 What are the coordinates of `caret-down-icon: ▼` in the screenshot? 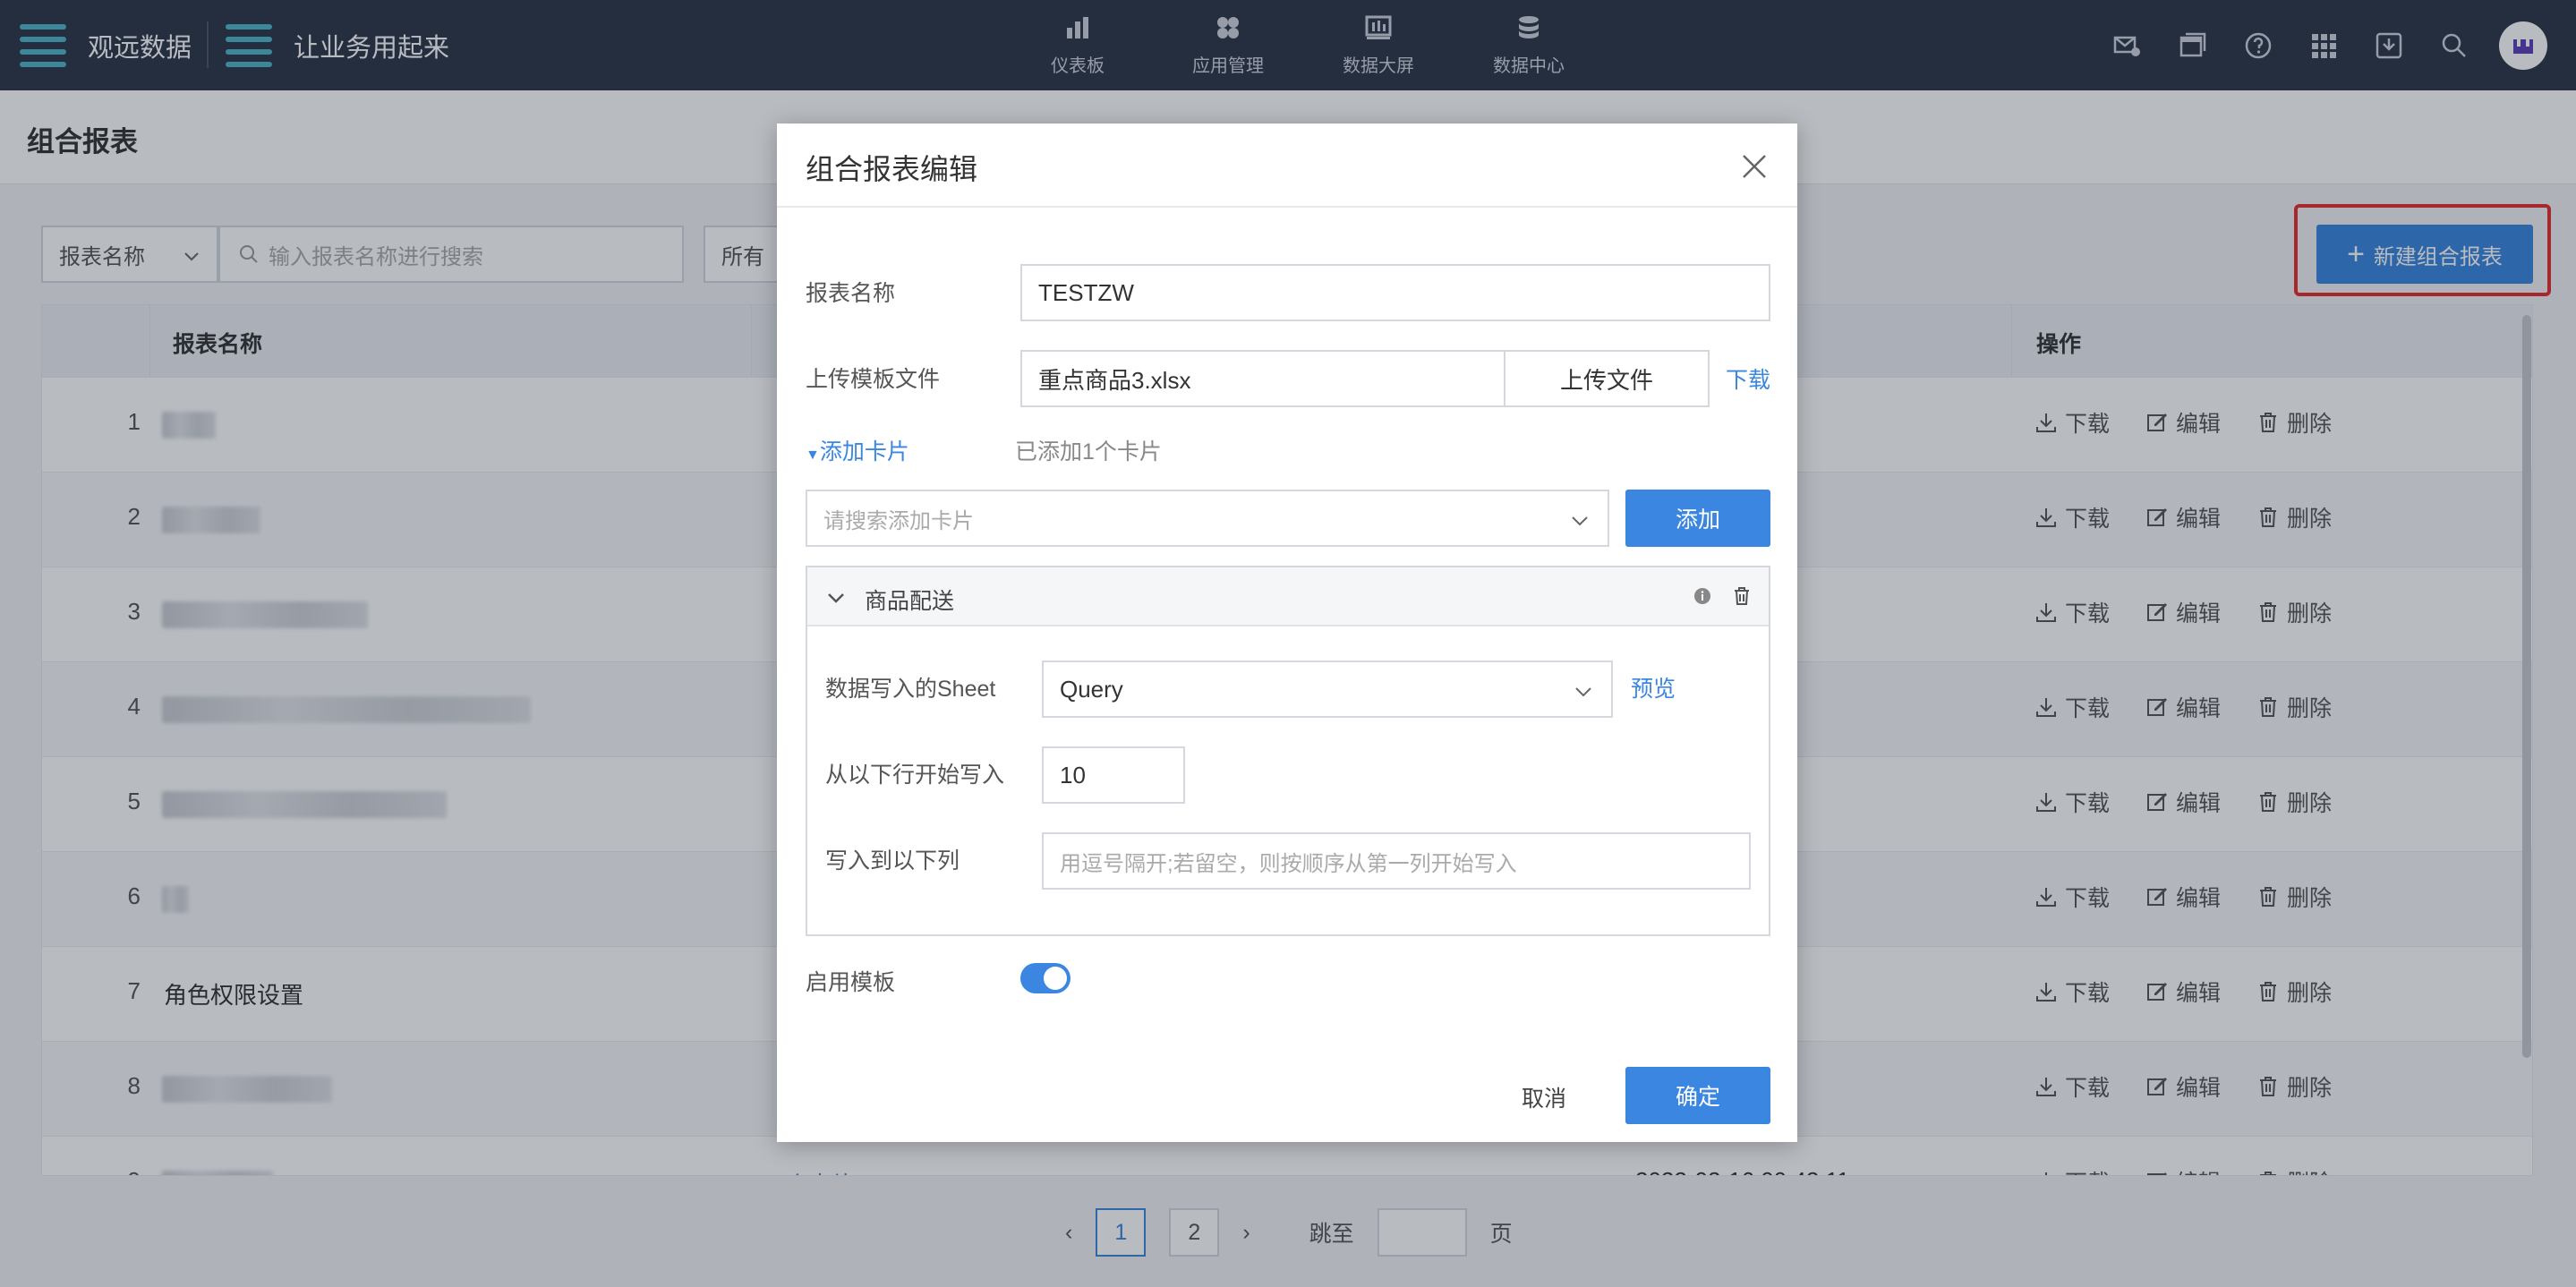 It's located at (813, 455).